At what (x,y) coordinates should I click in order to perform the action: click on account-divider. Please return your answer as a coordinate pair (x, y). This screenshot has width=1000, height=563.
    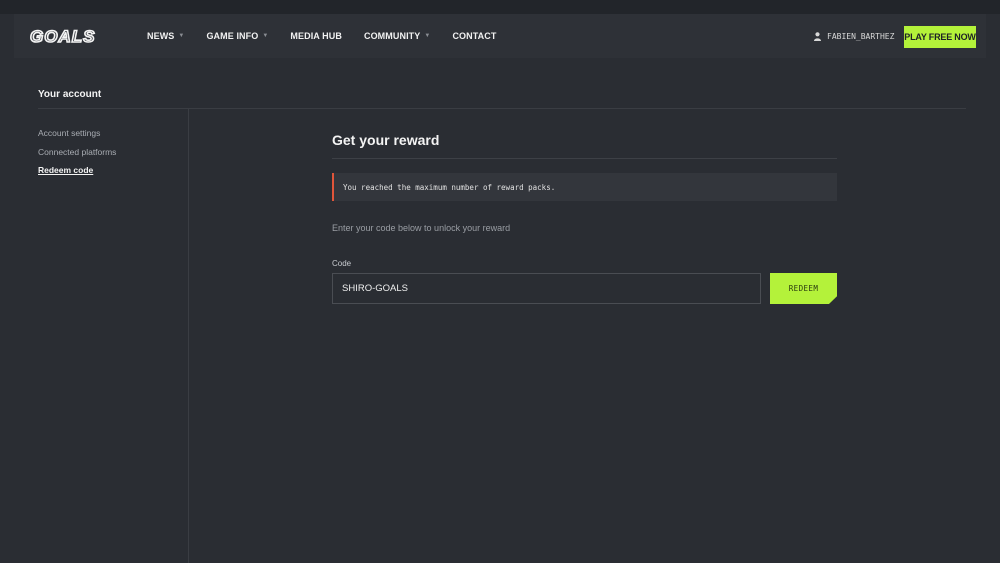
    Looking at the image, I should click on (502, 108).